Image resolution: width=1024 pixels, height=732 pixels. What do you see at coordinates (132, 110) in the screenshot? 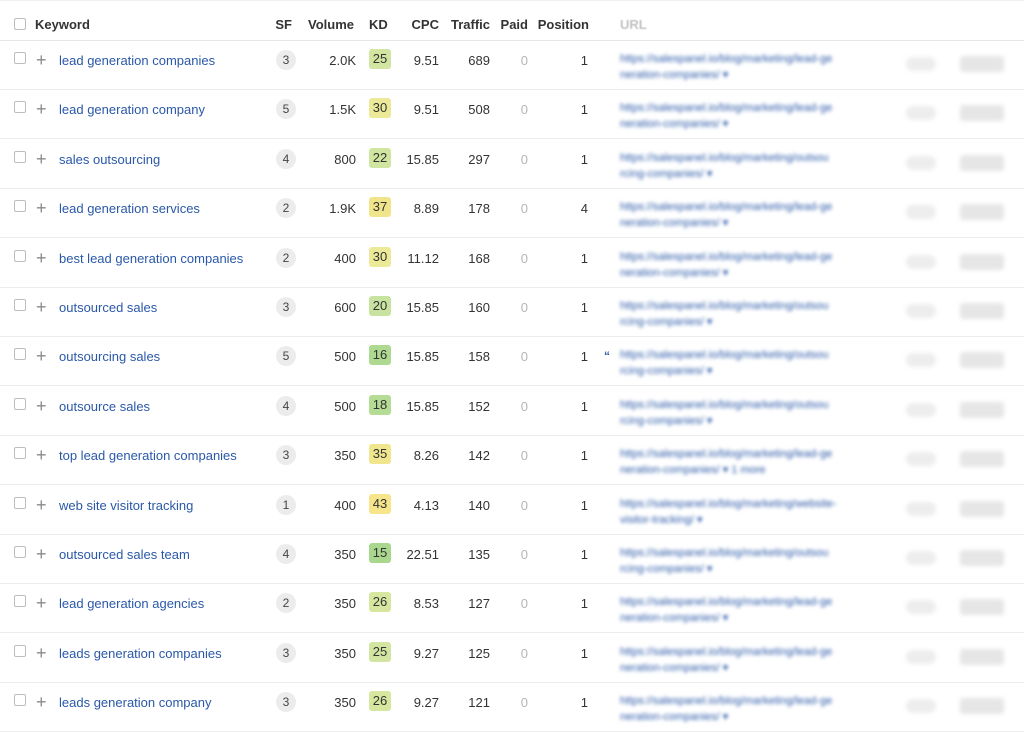
I see `keyword-link: lead generation company` at bounding box center [132, 110].